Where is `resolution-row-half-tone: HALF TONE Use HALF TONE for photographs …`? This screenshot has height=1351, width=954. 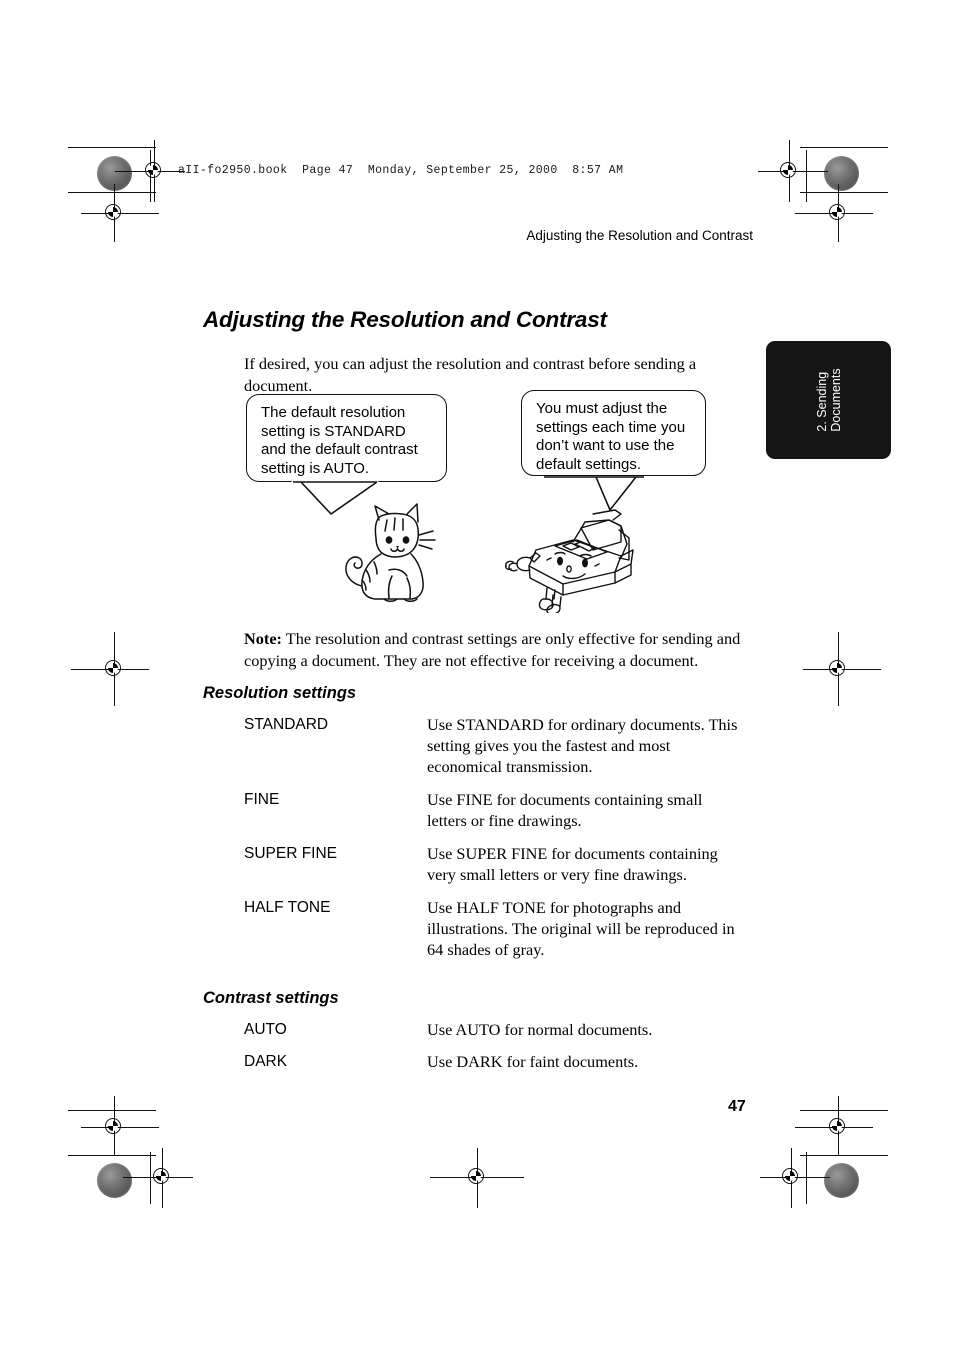
resolution-row-half-tone: HALF TONE Use HALF TONE for photographs … is located at coordinates (494, 928).